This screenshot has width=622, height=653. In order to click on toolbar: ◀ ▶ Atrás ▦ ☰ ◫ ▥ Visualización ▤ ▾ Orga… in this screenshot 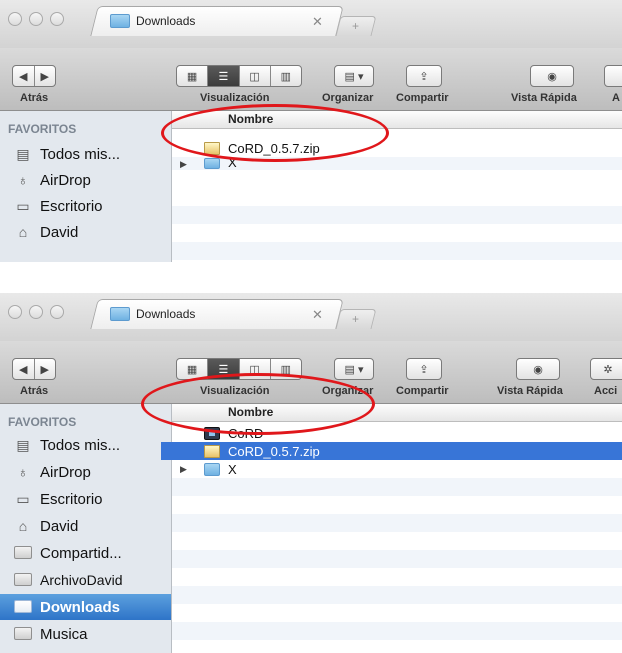, I will do `click(311, 372)`.